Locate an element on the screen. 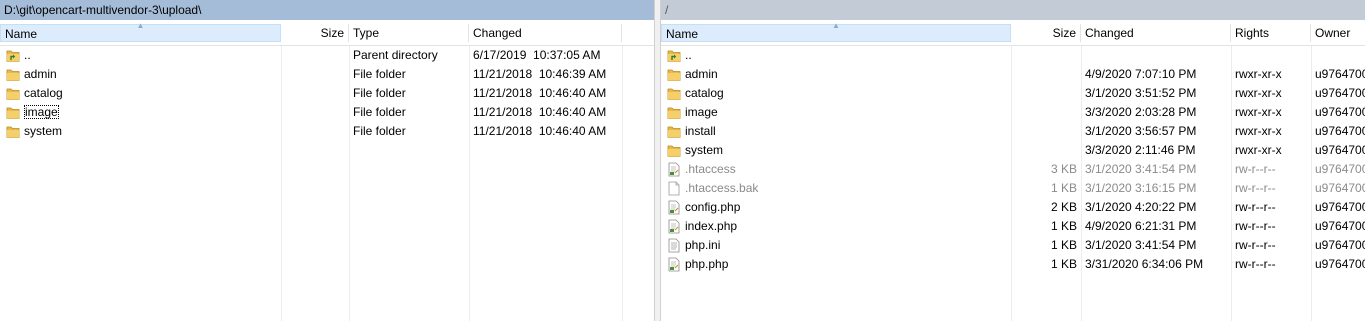  remote-file-row: .. is located at coordinates (1013, 55).